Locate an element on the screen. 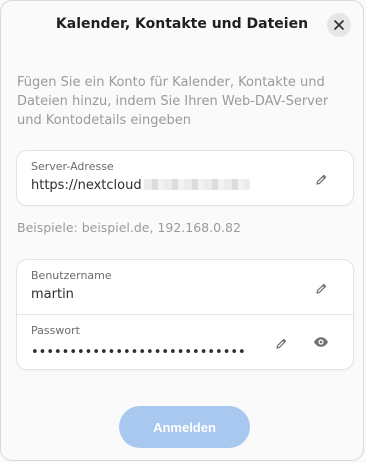 This screenshot has height=463, width=366. username-value: martin is located at coordinates (52, 294).